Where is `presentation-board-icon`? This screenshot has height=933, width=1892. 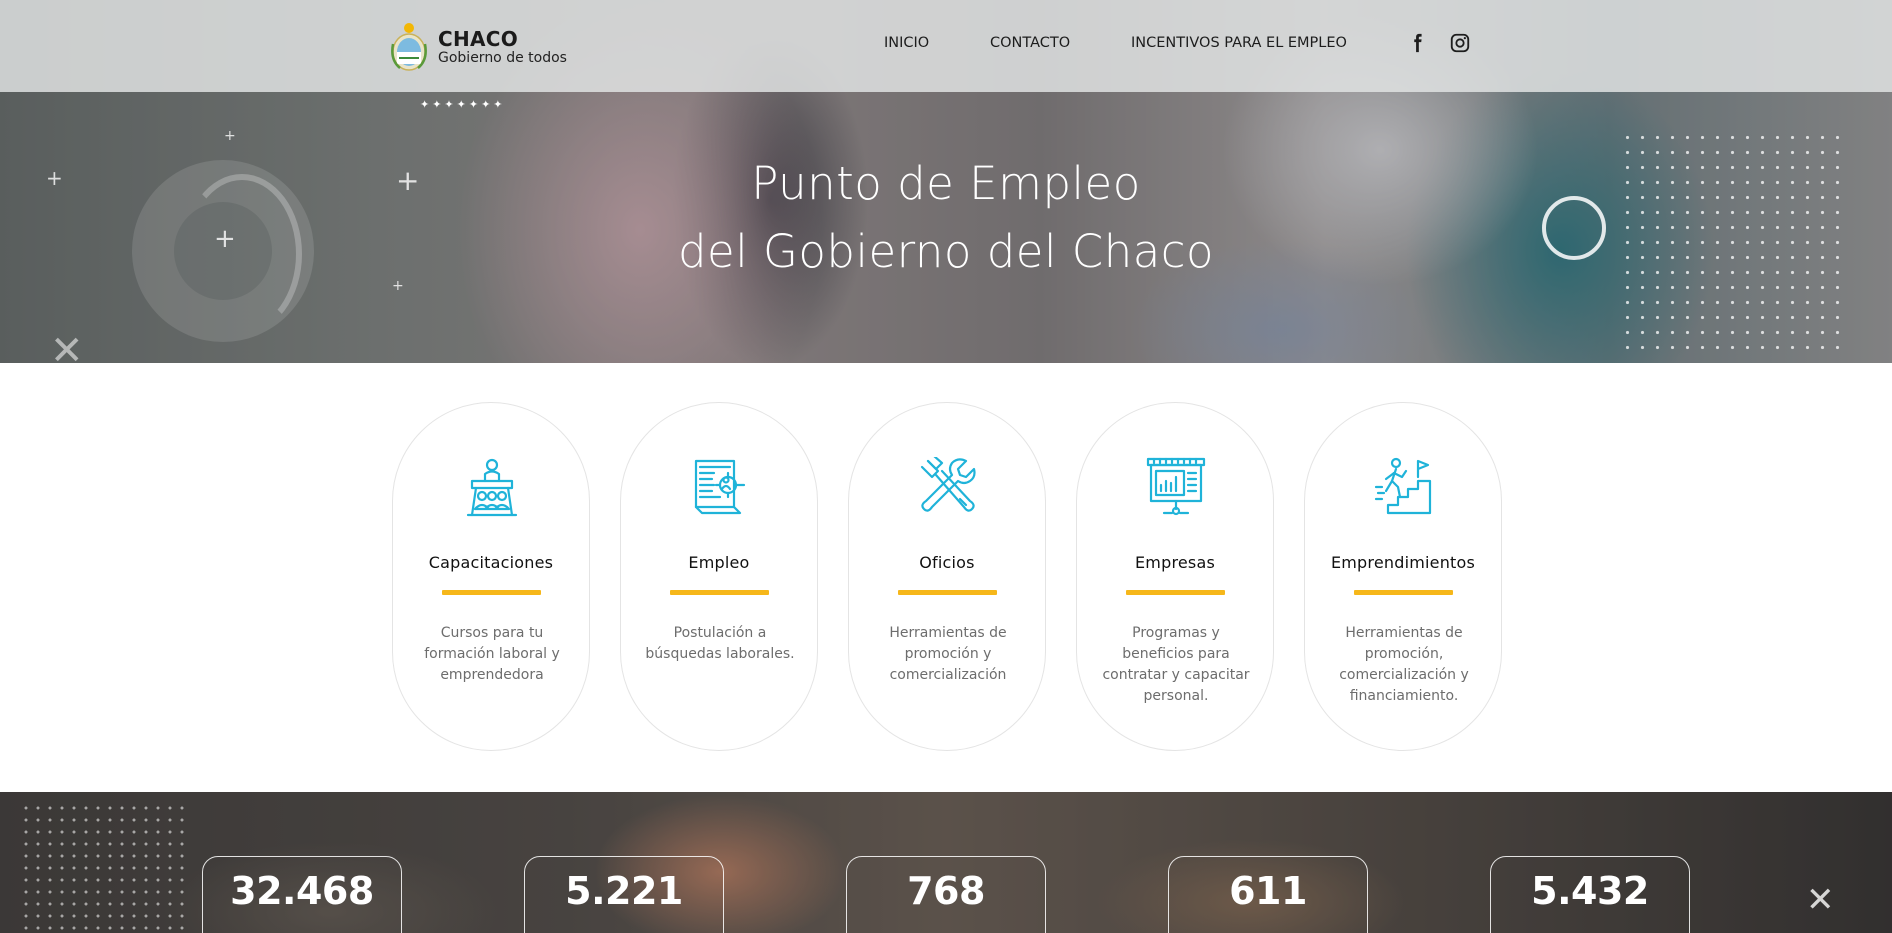 presentation-board-icon is located at coordinates (1176, 486).